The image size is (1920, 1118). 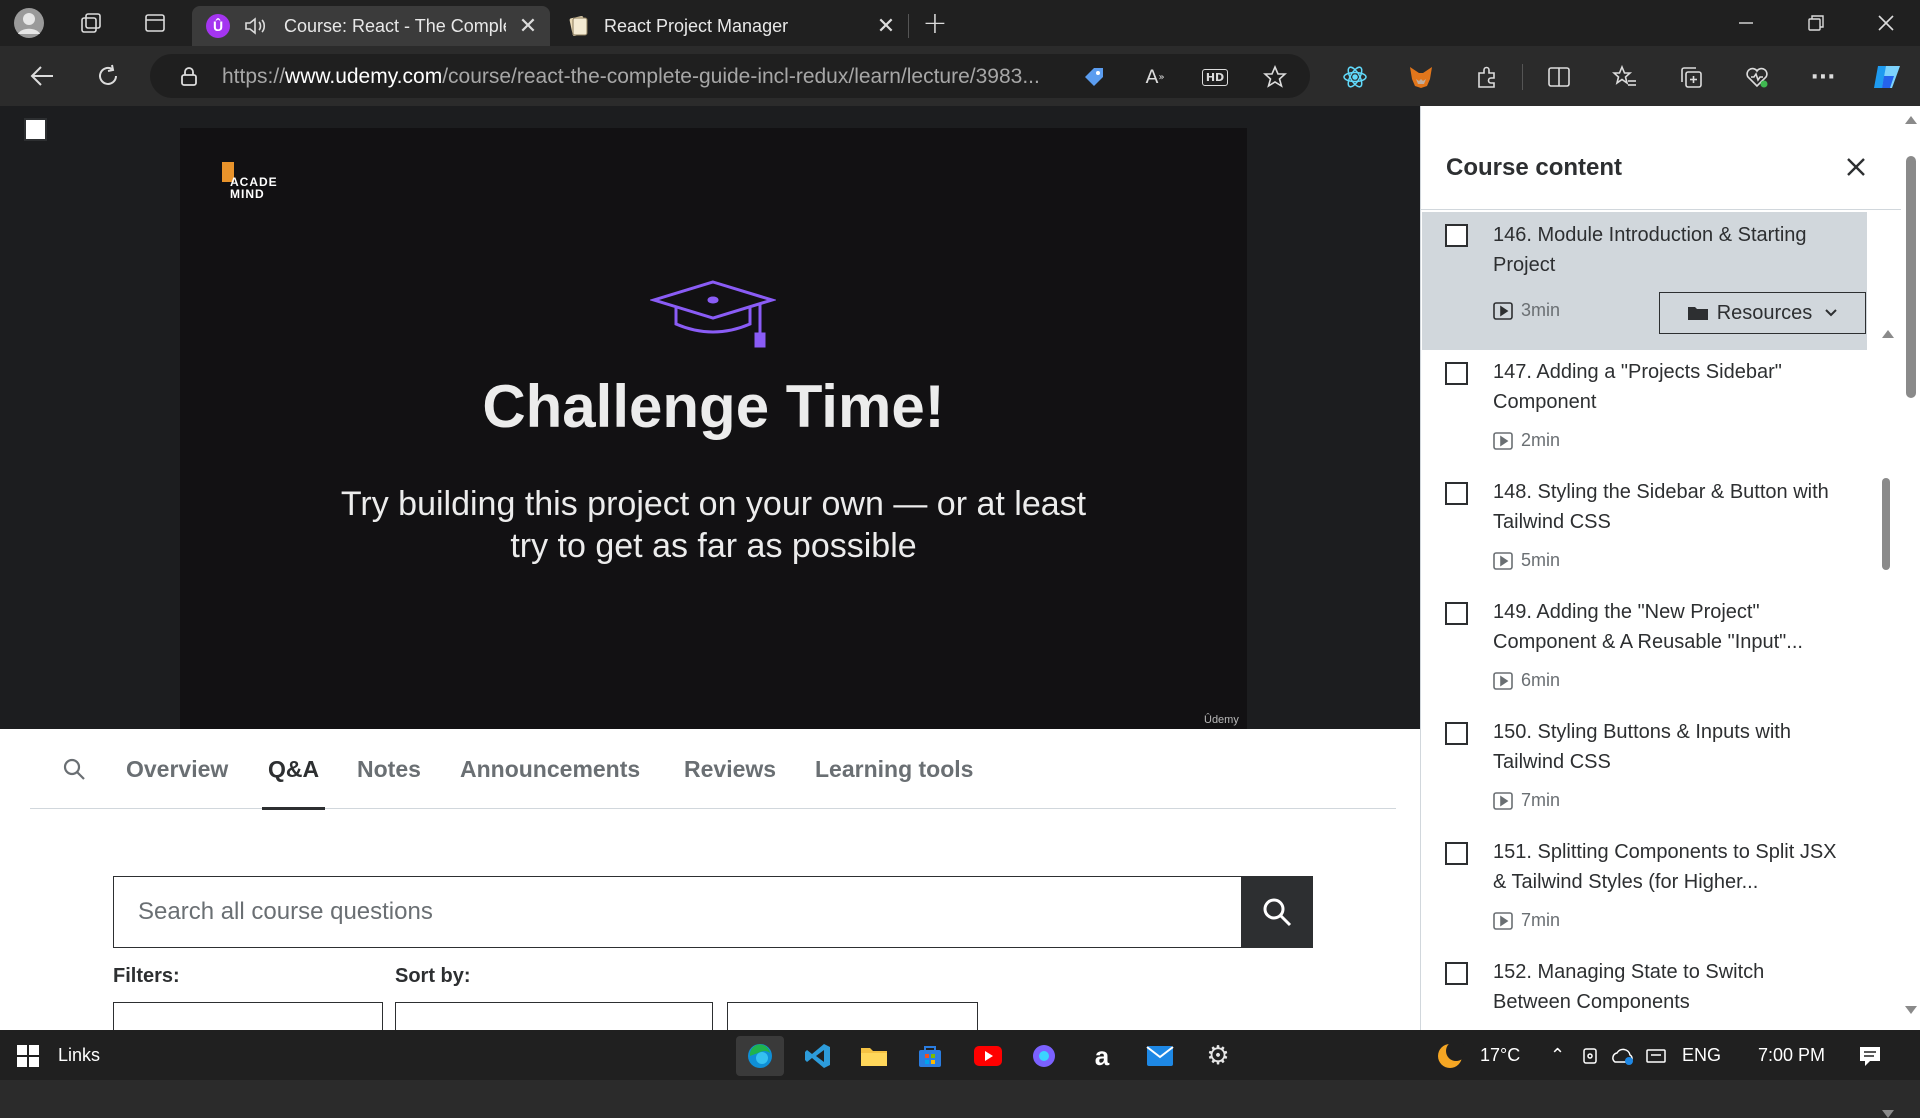 What do you see at coordinates (930, 1056) in the screenshot?
I see `store-taskbar-icon` at bounding box center [930, 1056].